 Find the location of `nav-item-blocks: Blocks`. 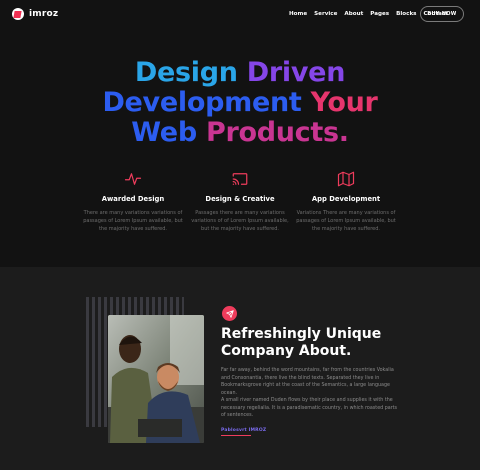

nav-item-blocks: Blocks is located at coordinates (406, 14).